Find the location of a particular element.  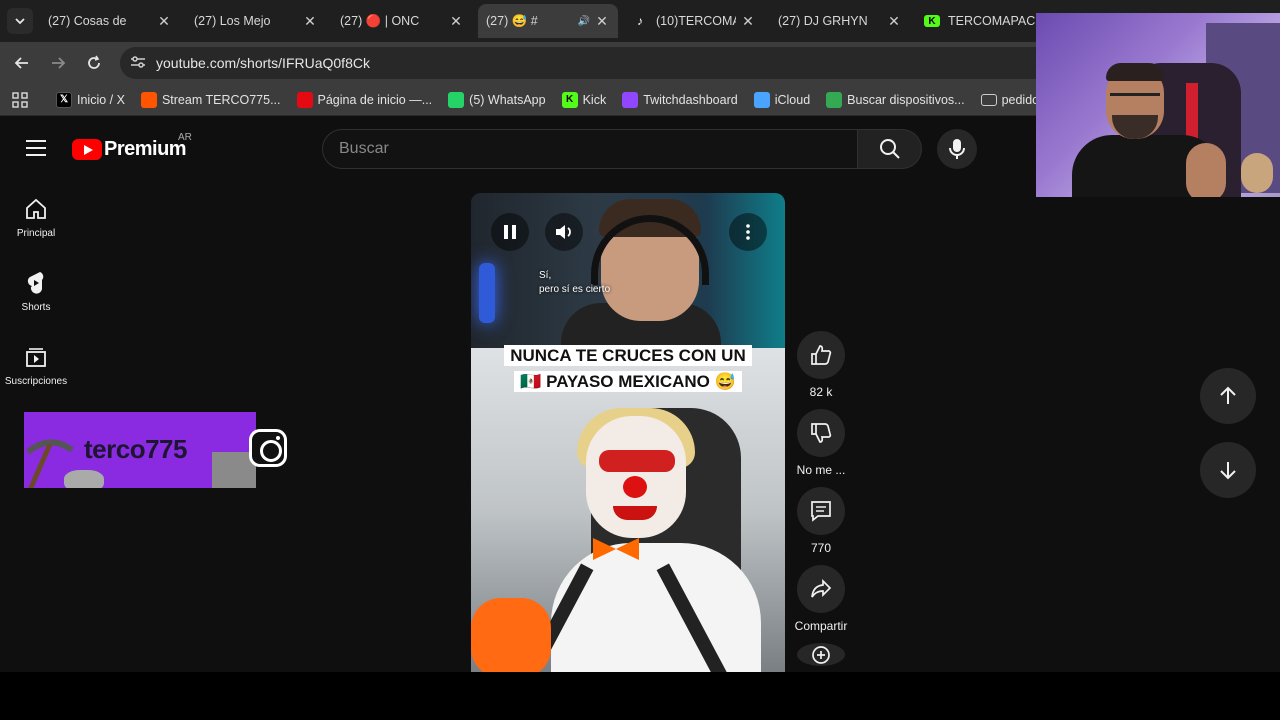

tab-title: (27) DJ GRHYN is located at coordinates (823, 21).